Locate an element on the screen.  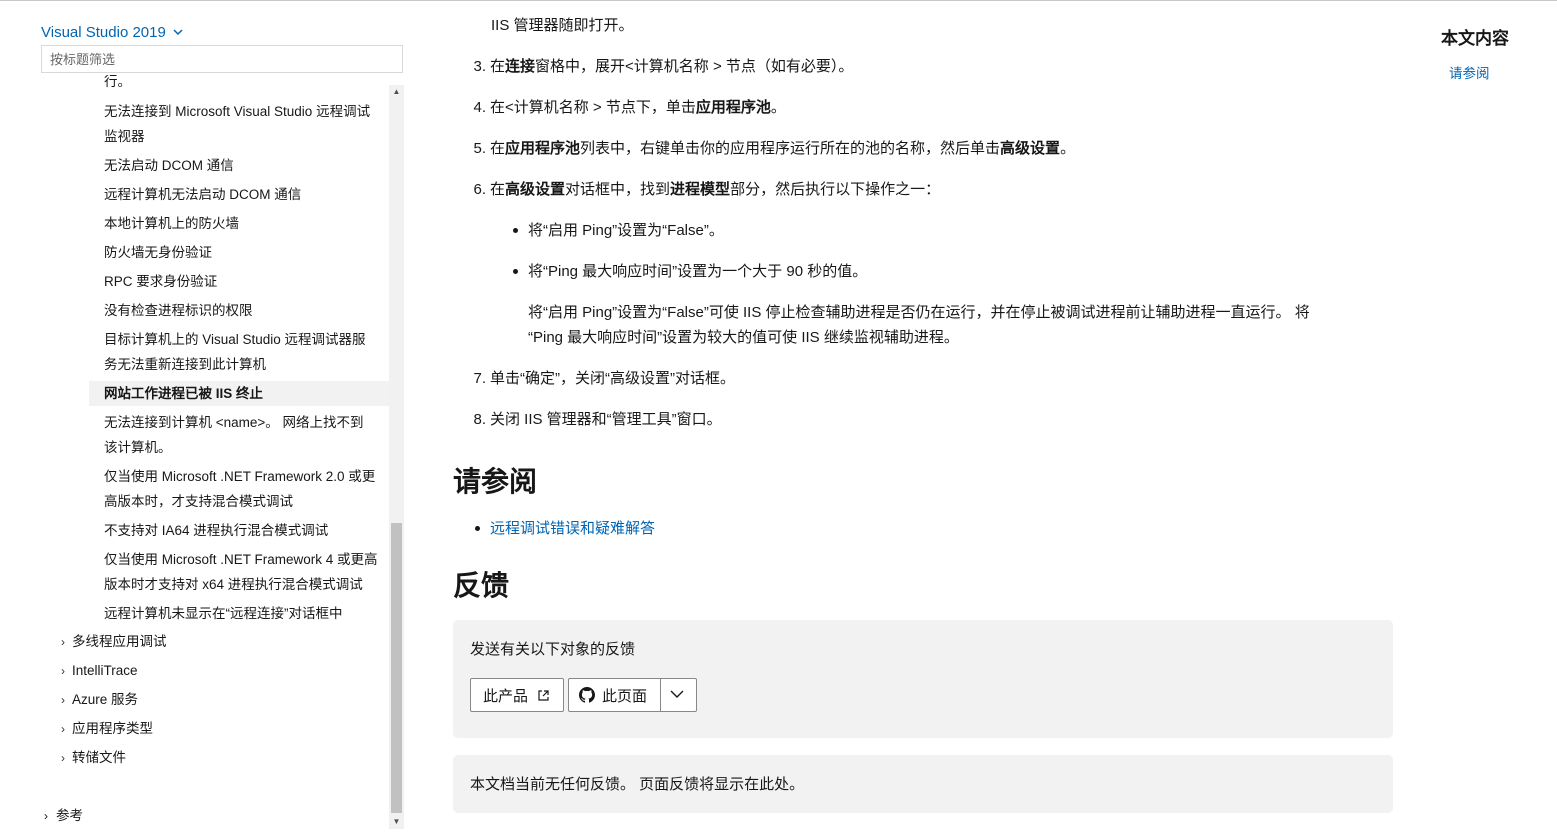
bullet-item: 将“启用 Ping”设置为“False”。 is located at coordinates (626, 230).